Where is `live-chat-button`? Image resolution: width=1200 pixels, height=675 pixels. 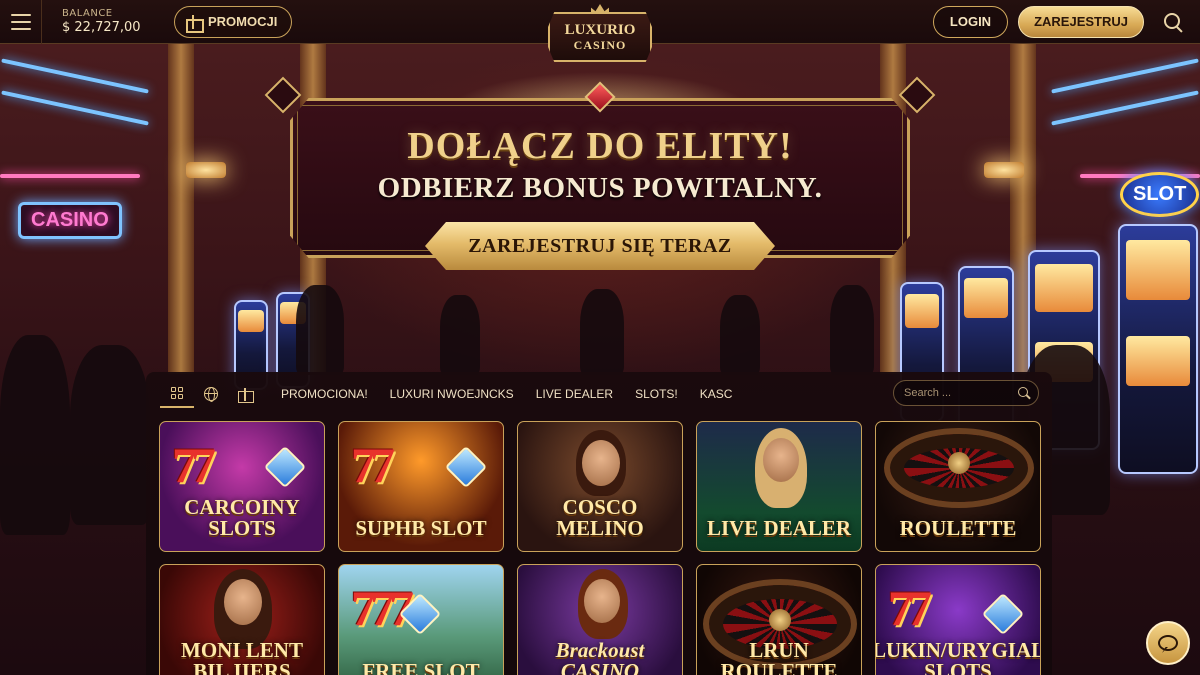 live-chat-button is located at coordinates (1168, 643).